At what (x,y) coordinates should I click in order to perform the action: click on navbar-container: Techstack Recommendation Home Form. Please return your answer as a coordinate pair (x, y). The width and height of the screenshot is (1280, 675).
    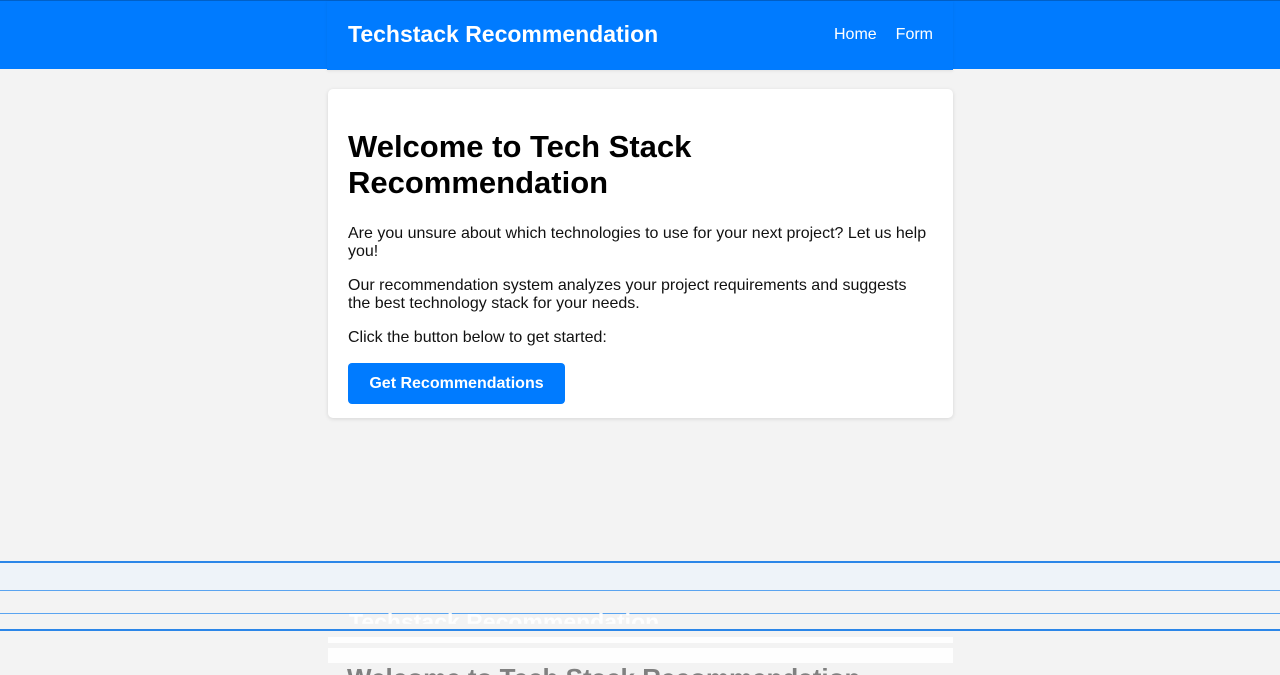
    Looking at the image, I should click on (640, 35).